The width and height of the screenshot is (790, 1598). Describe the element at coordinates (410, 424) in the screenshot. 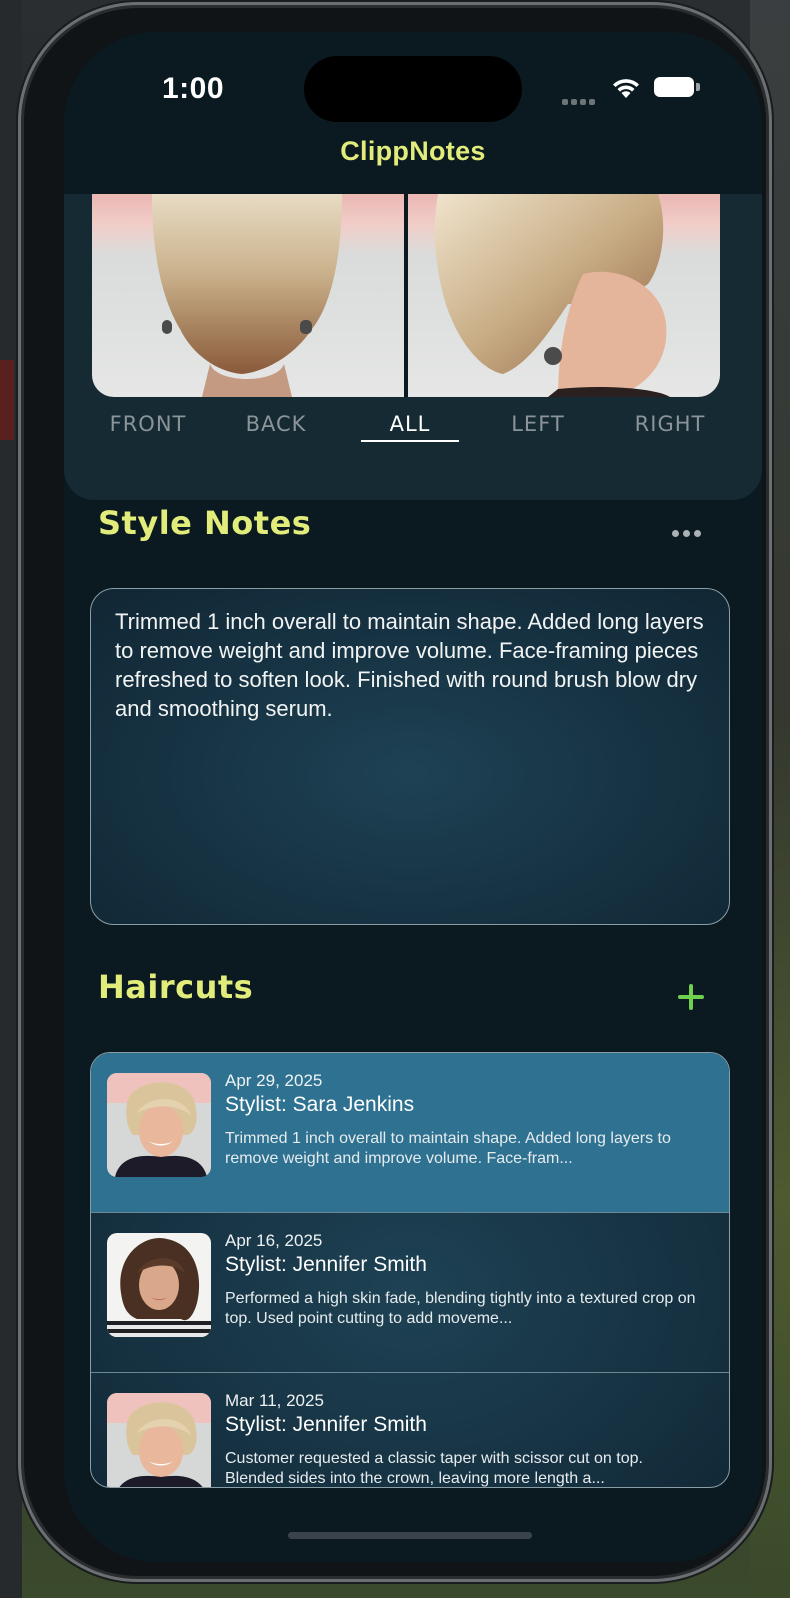

I see `tab-all: ALL` at that location.